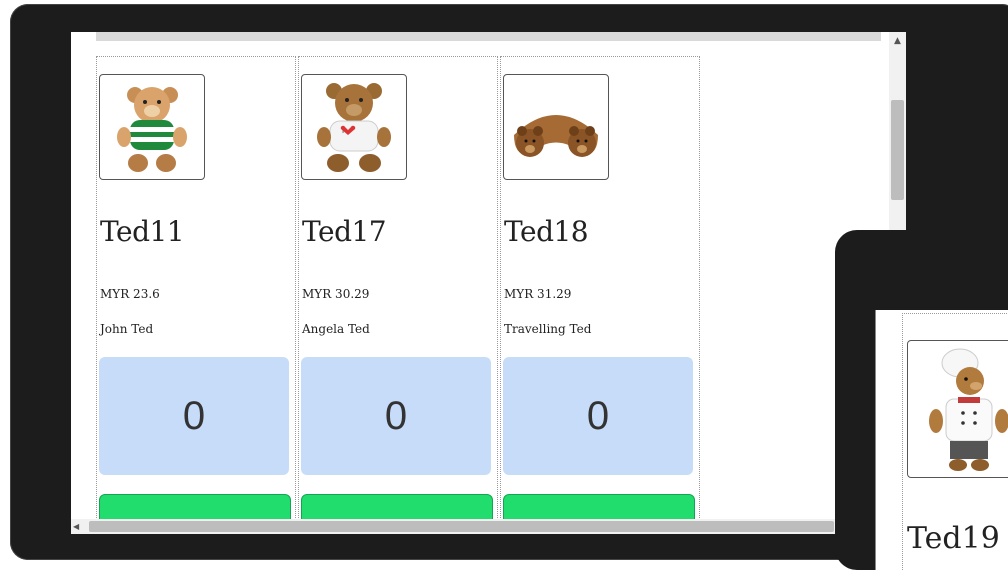  Describe the element at coordinates (336, 329) in the screenshot. I see `product-name: Angela Ted` at that location.